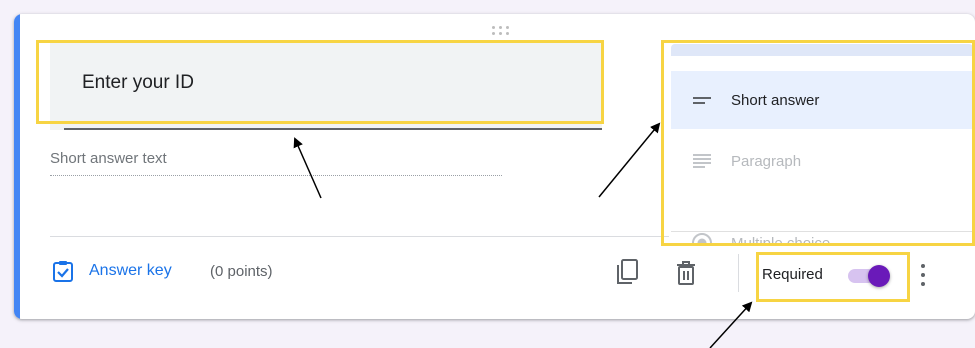 This screenshot has height=348, width=975. I want to click on arrow-to-question-type, so click(629, 160).